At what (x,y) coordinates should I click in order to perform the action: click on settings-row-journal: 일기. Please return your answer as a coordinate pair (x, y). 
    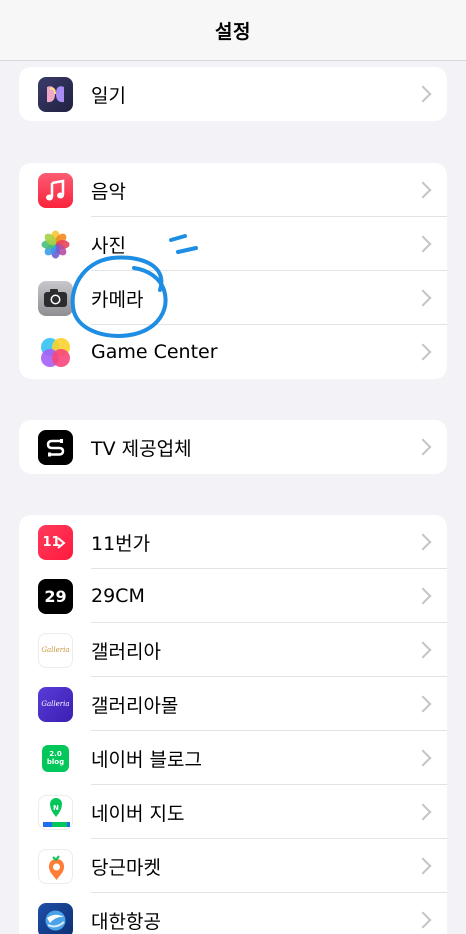
    Looking at the image, I should click on (233, 94).